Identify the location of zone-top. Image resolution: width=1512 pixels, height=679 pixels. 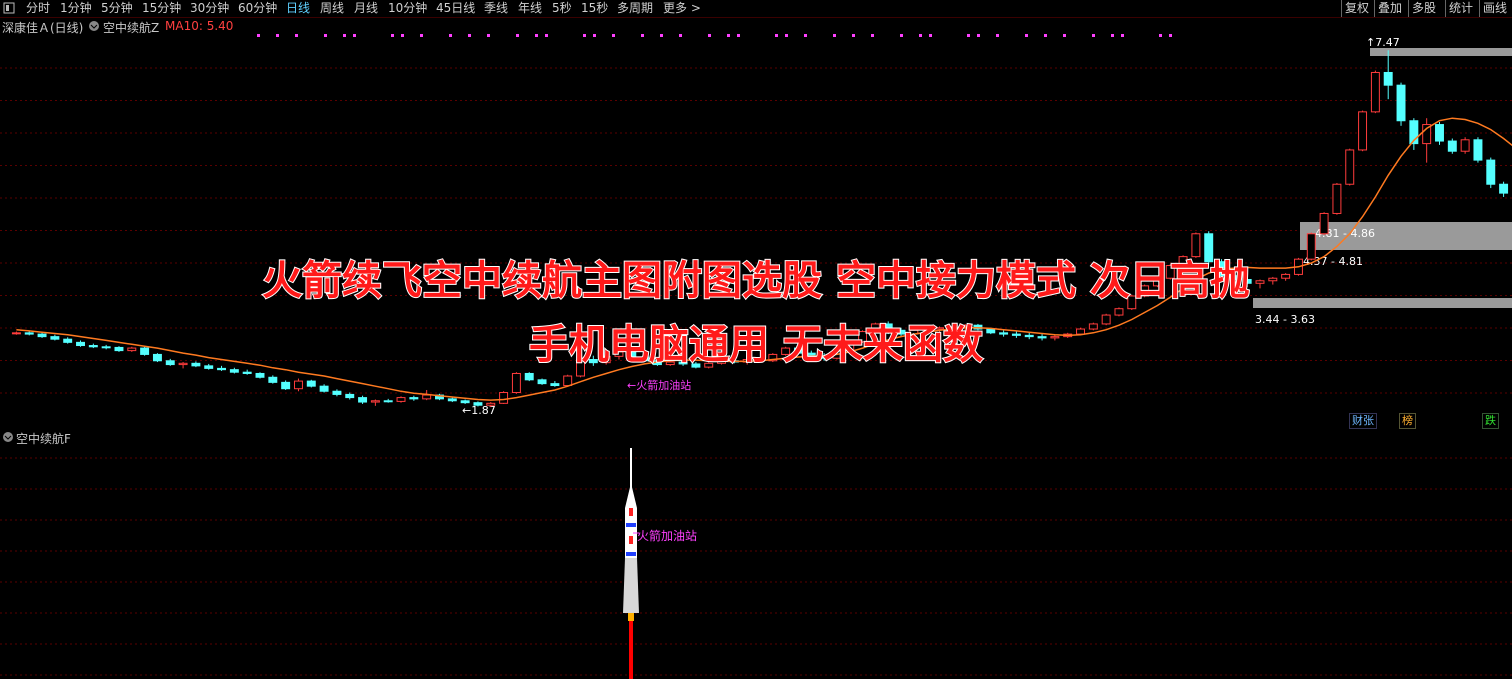
(1441, 52).